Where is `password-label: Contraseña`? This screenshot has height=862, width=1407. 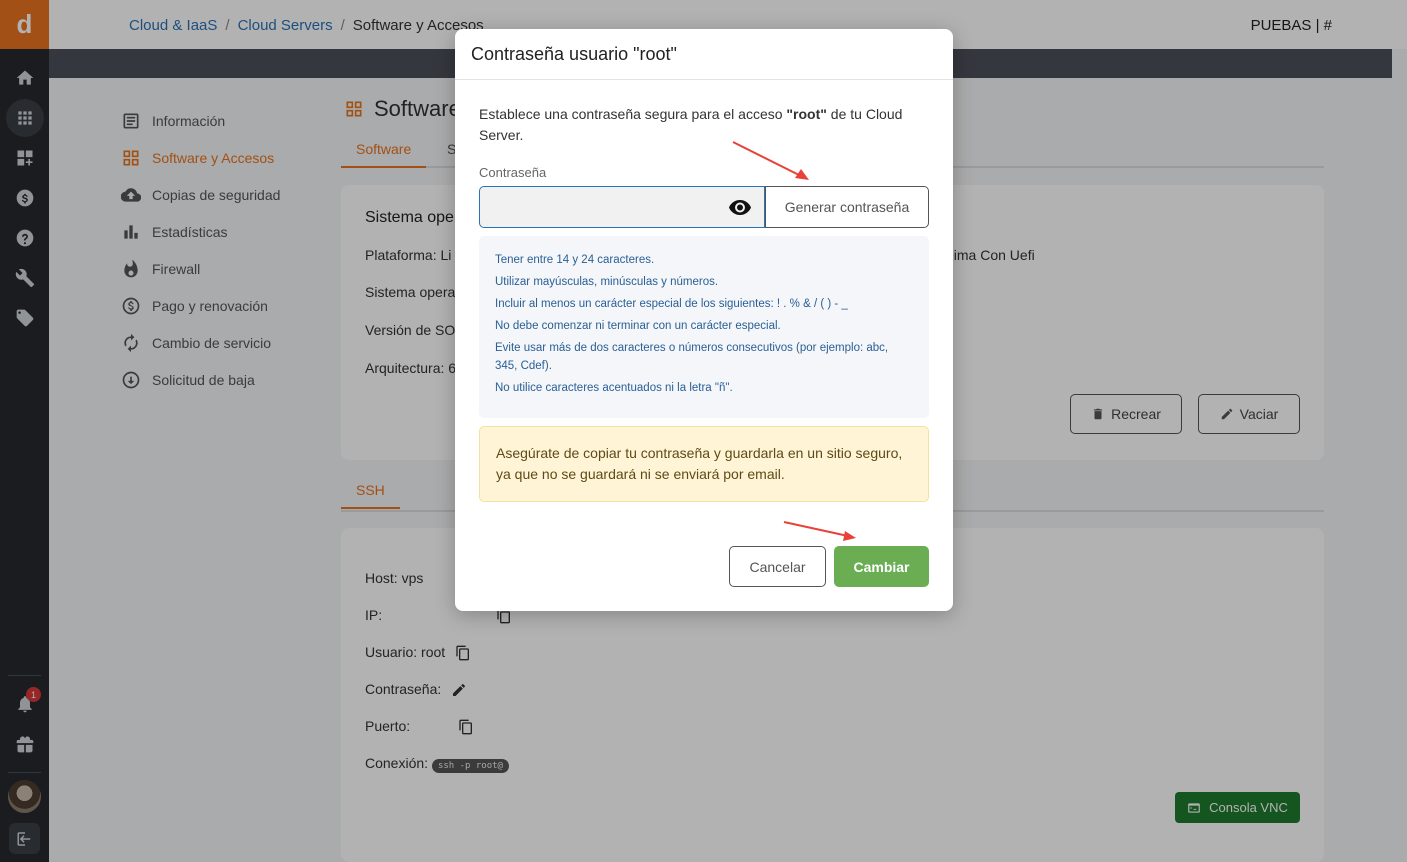
password-label: Contraseña is located at coordinates (513, 172).